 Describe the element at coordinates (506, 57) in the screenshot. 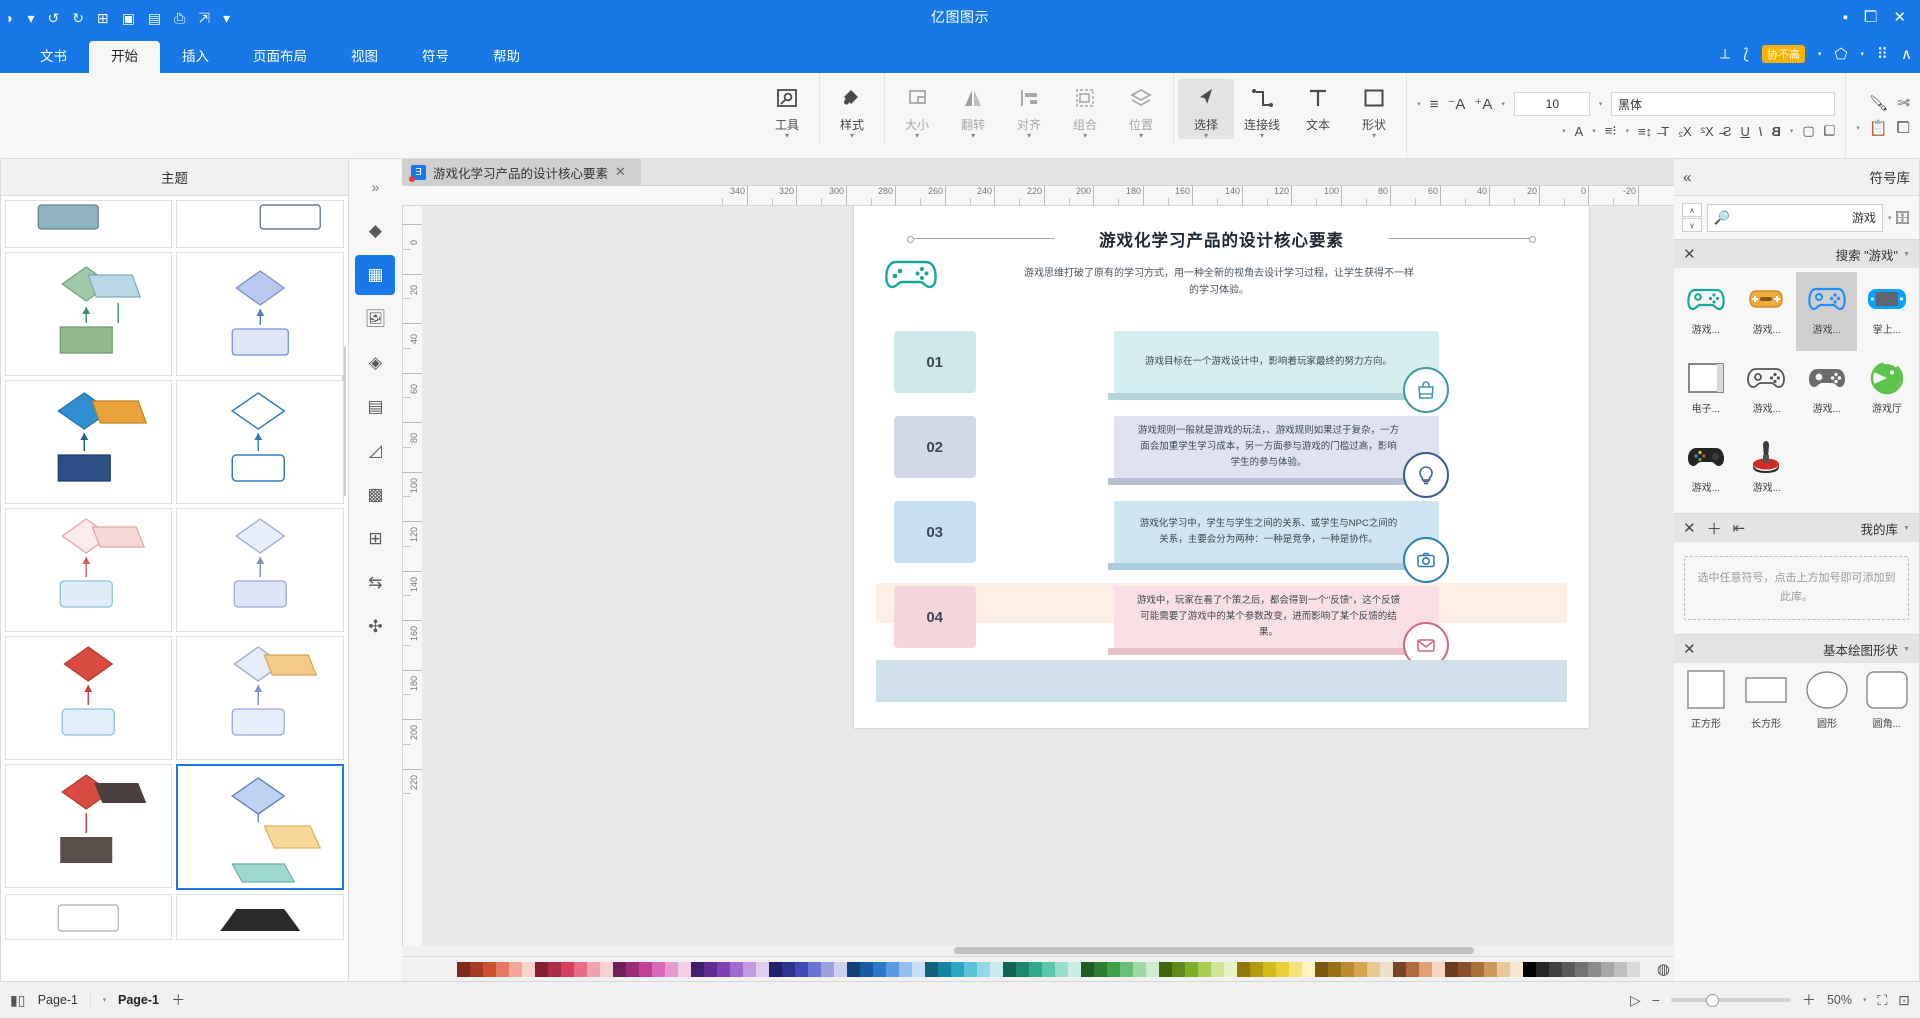

I see `tab-help: 帮助` at that location.